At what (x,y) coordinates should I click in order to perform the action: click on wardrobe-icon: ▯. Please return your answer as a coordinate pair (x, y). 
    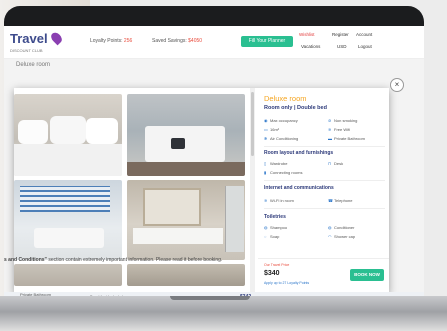
    Looking at the image, I should click on (265, 163).